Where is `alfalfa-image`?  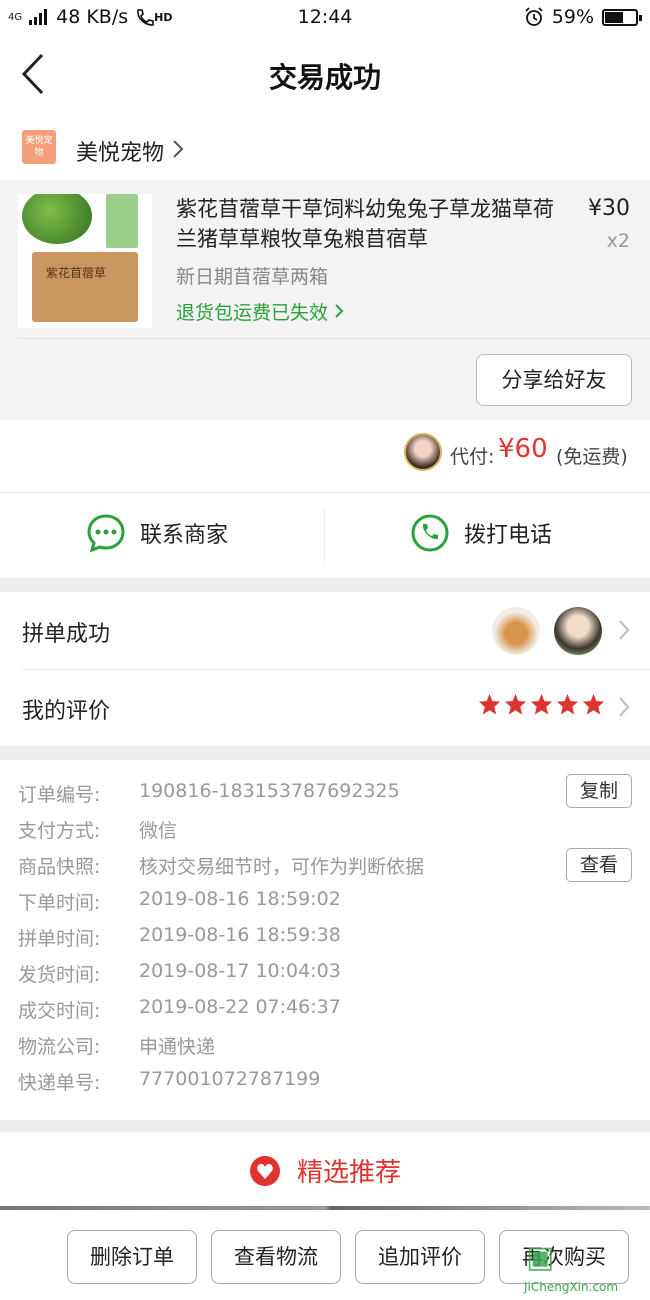 alfalfa-image is located at coordinates (57, 219).